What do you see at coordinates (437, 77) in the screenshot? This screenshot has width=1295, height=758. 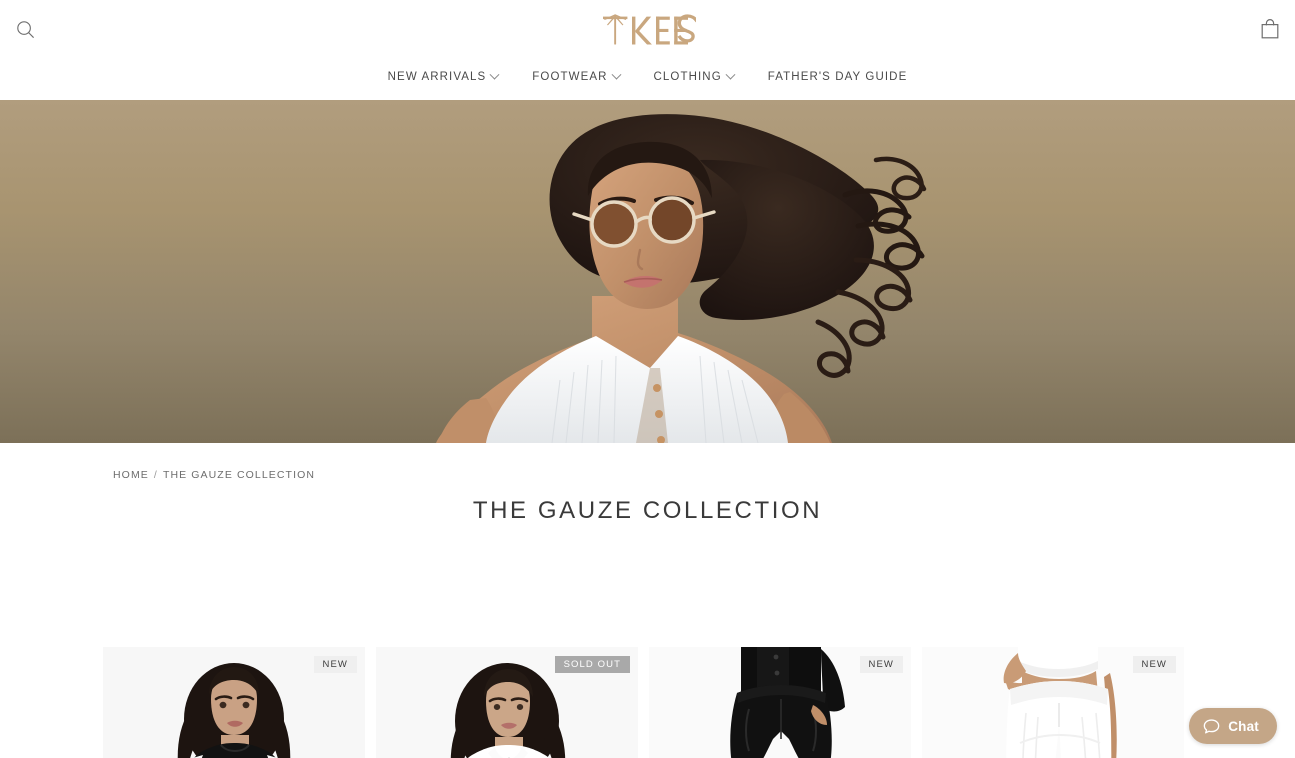 I see `nav-label: NEW ARRIVALS` at bounding box center [437, 77].